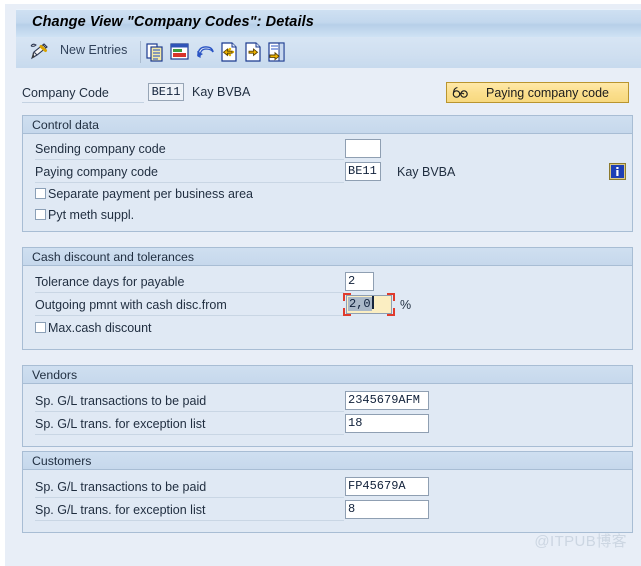 This screenshot has height=566, width=641. I want to click on window-title-bar: Change View "Company Codes": Details, so click(328, 23).